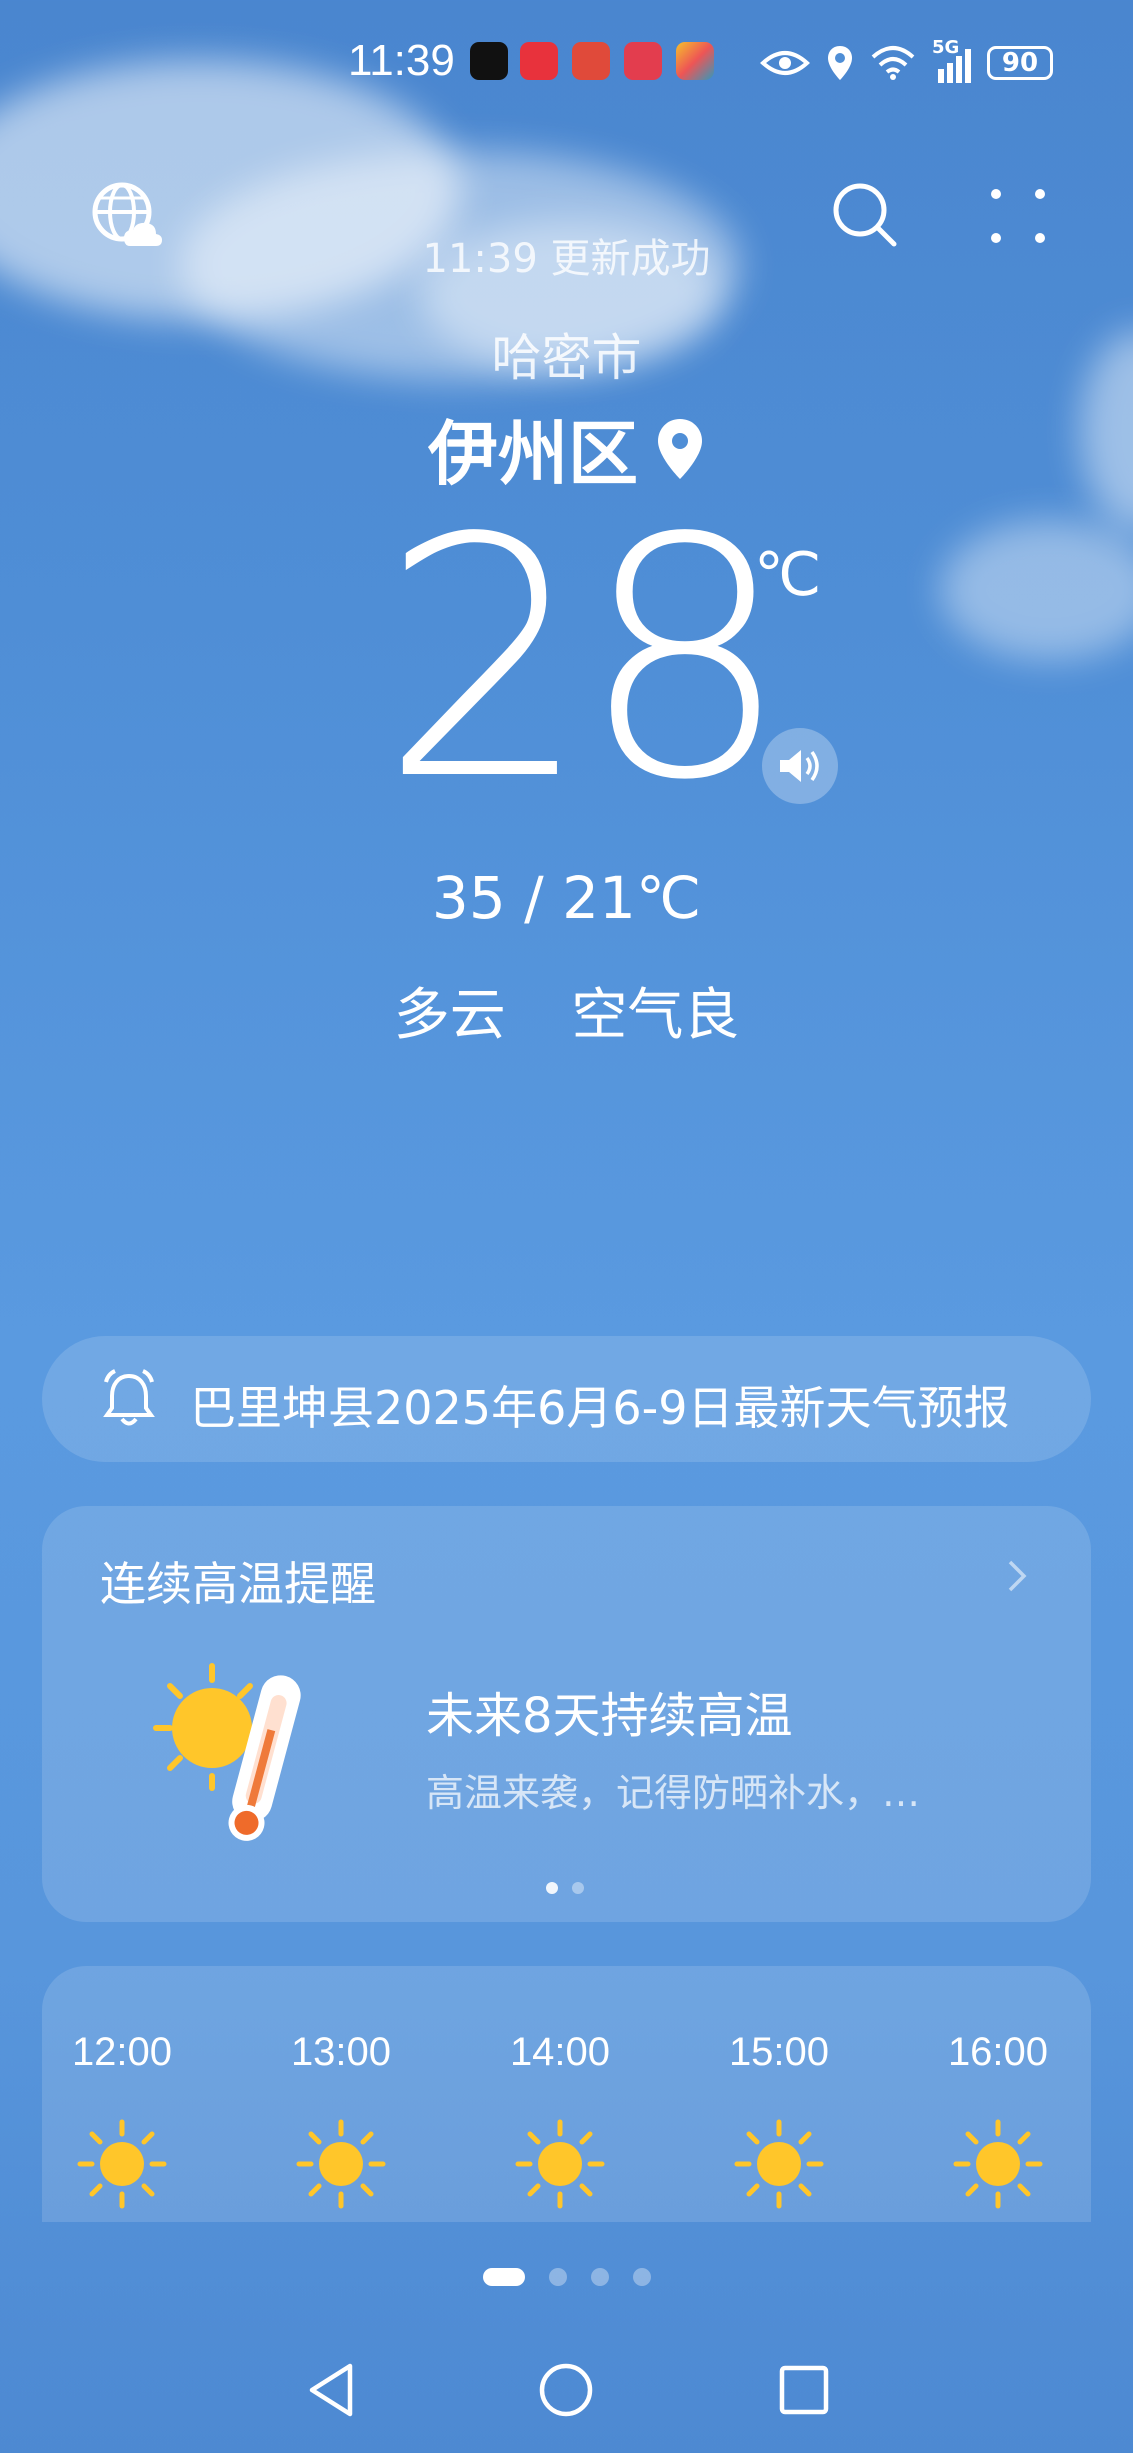 This screenshot has height=2453, width=1133. Describe the element at coordinates (566, 898) in the screenshot. I see `high-low-temperature: 35 / 21℃` at that location.